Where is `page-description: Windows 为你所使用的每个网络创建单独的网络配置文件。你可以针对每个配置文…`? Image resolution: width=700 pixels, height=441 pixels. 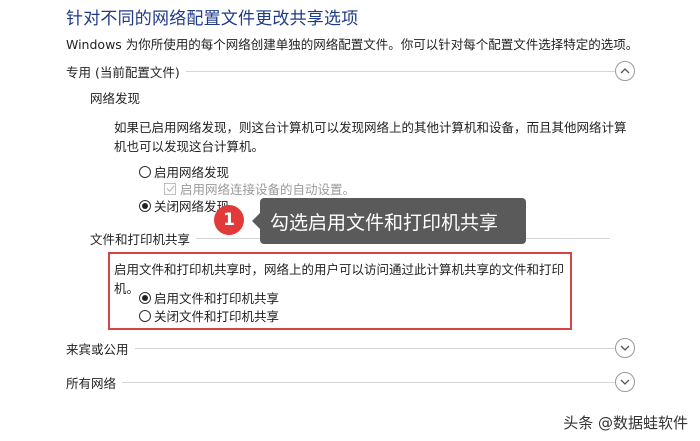
page-description: Windows 为你所使用的每个网络创建单独的网络配置文件。你可以针对每个配置文… is located at coordinates (352, 44).